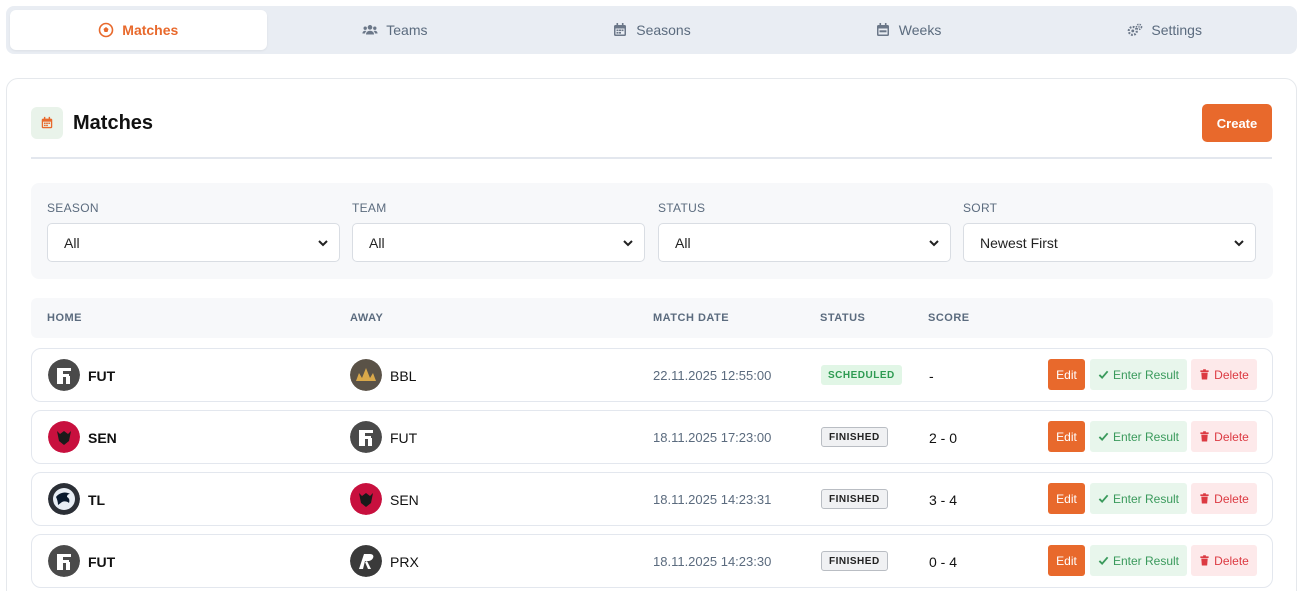 The height and width of the screenshot is (591, 1302). What do you see at coordinates (920, 30) in the screenshot?
I see `tab-label: Weeks` at bounding box center [920, 30].